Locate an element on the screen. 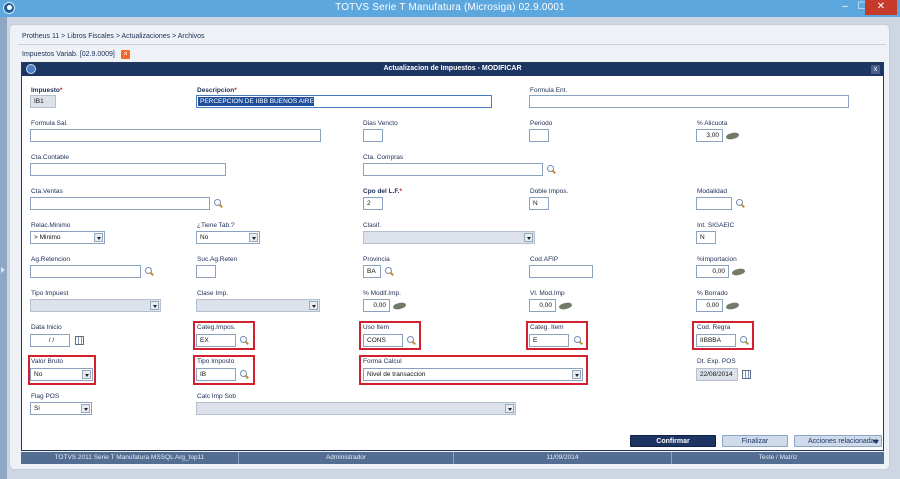 The image size is (900, 479). tipo-impuest-label: Tipo Impuest is located at coordinates (50, 293).